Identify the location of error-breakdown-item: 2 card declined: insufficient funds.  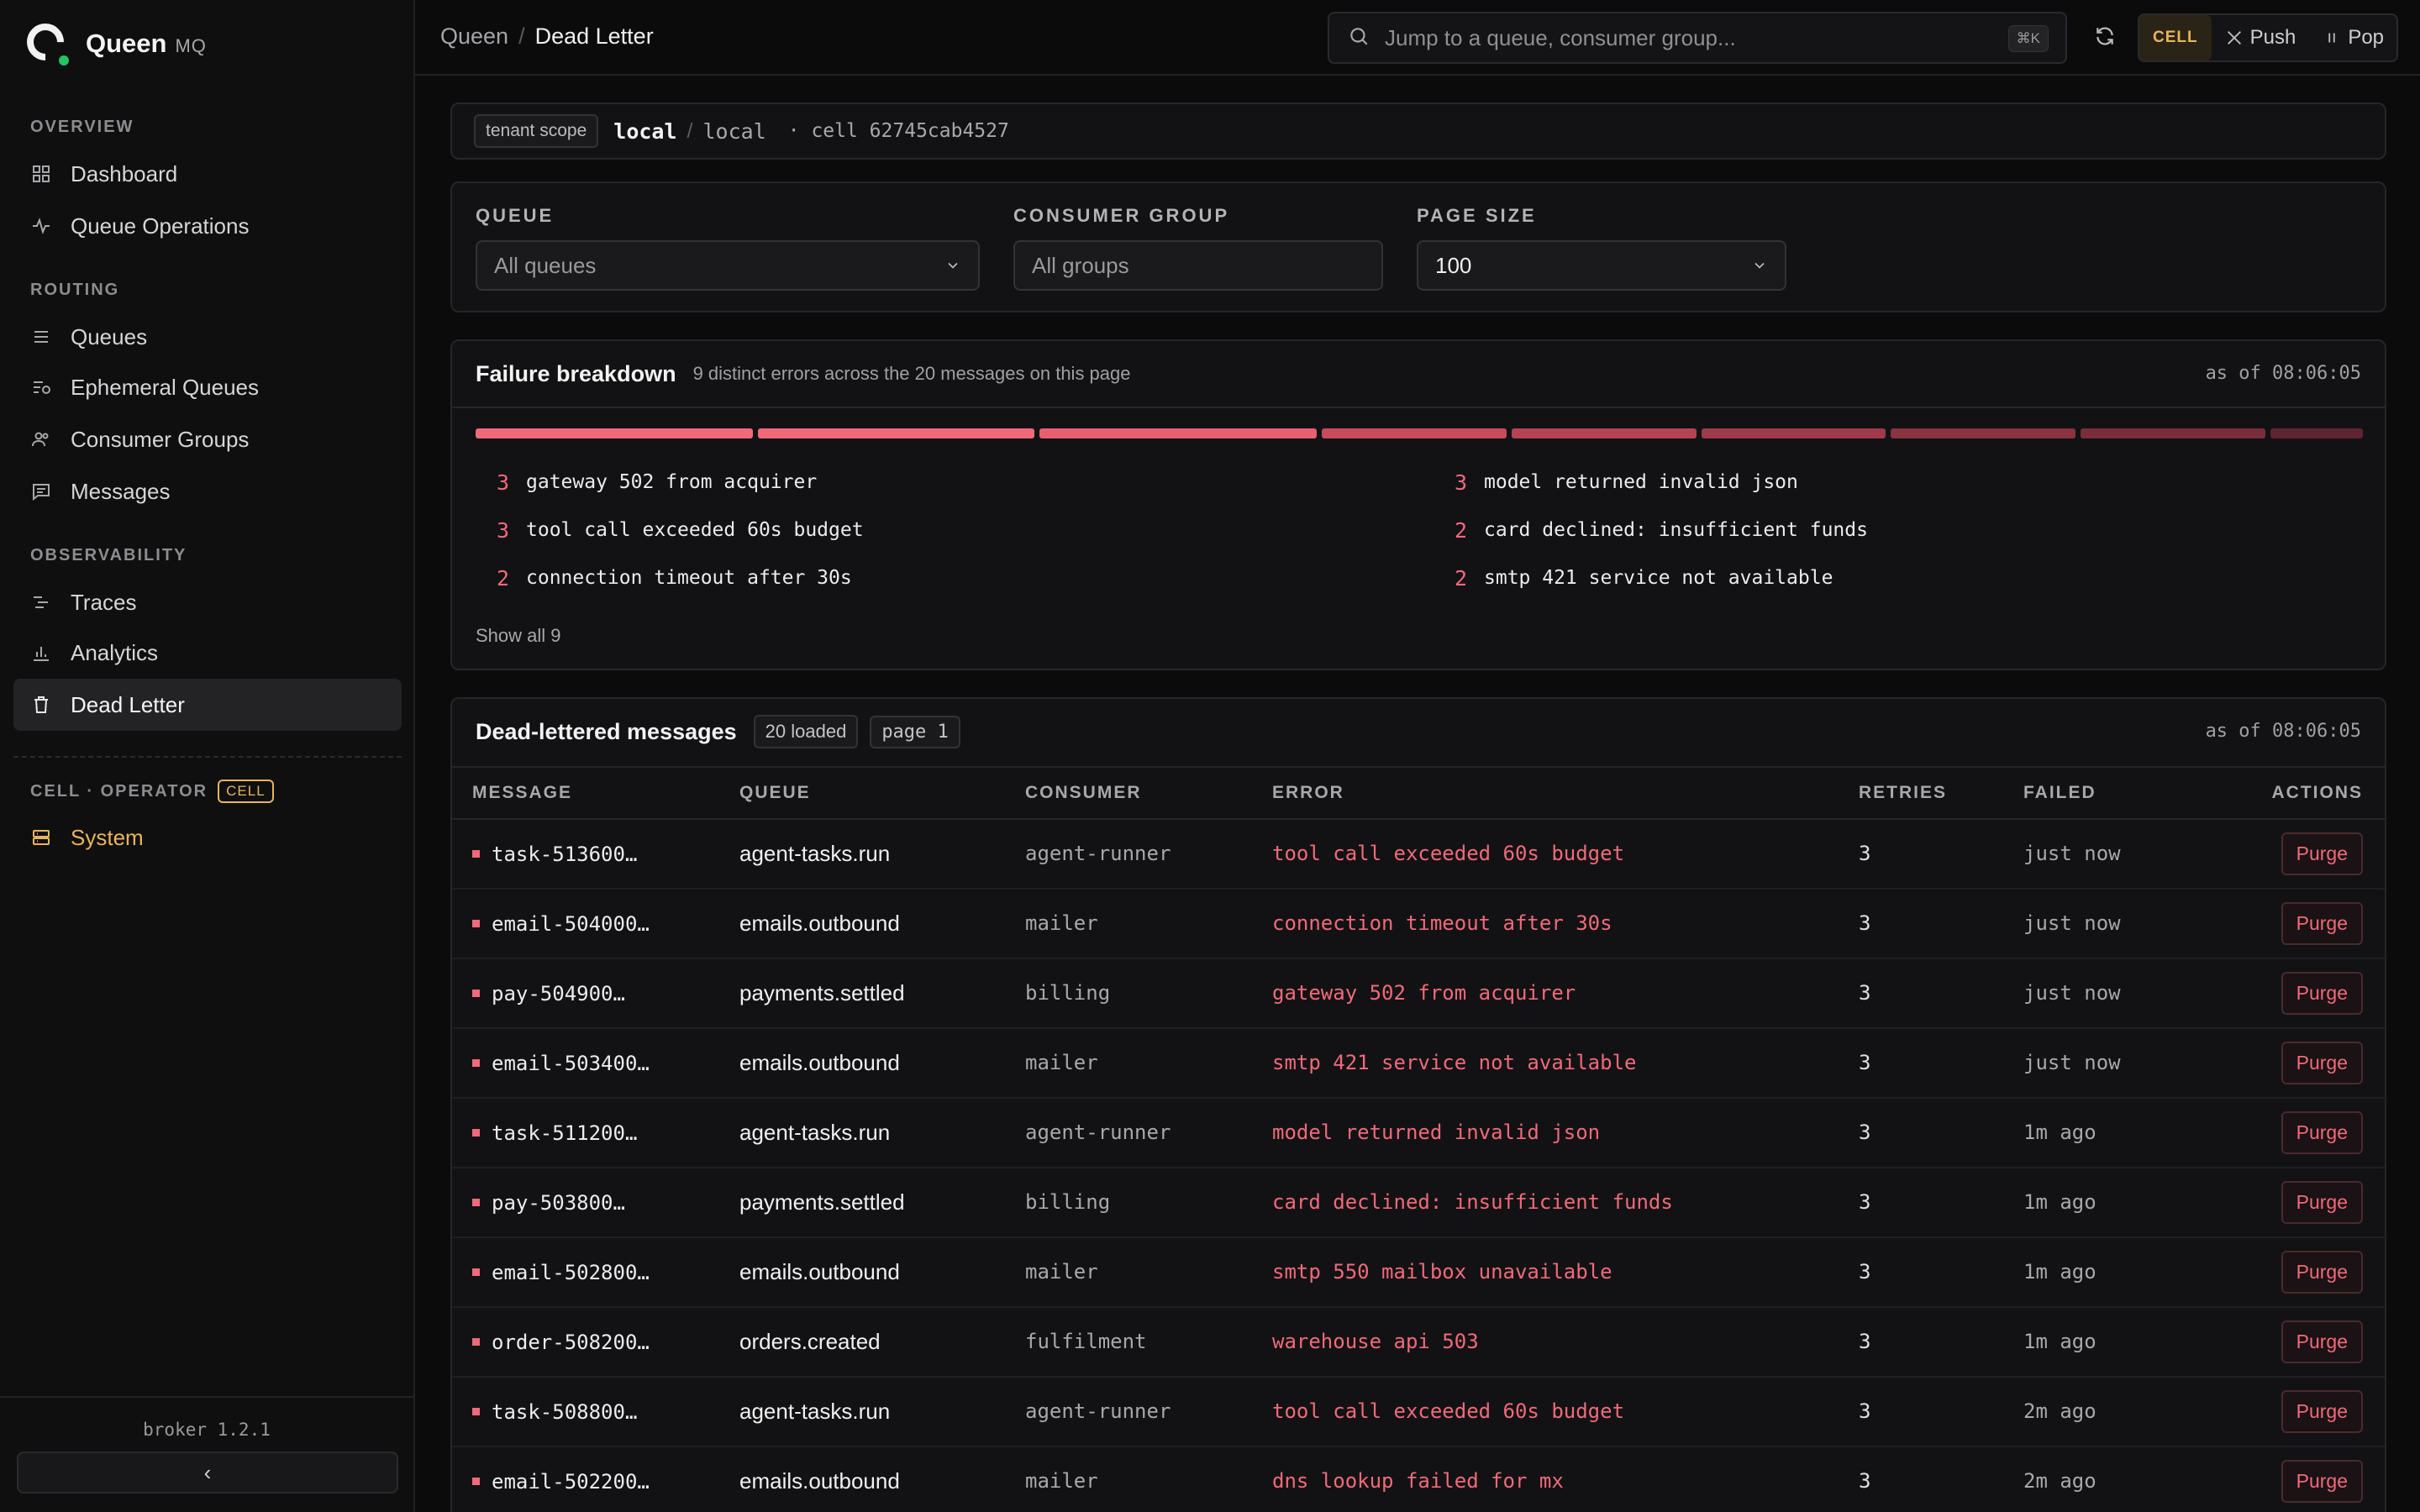
(1651, 530).